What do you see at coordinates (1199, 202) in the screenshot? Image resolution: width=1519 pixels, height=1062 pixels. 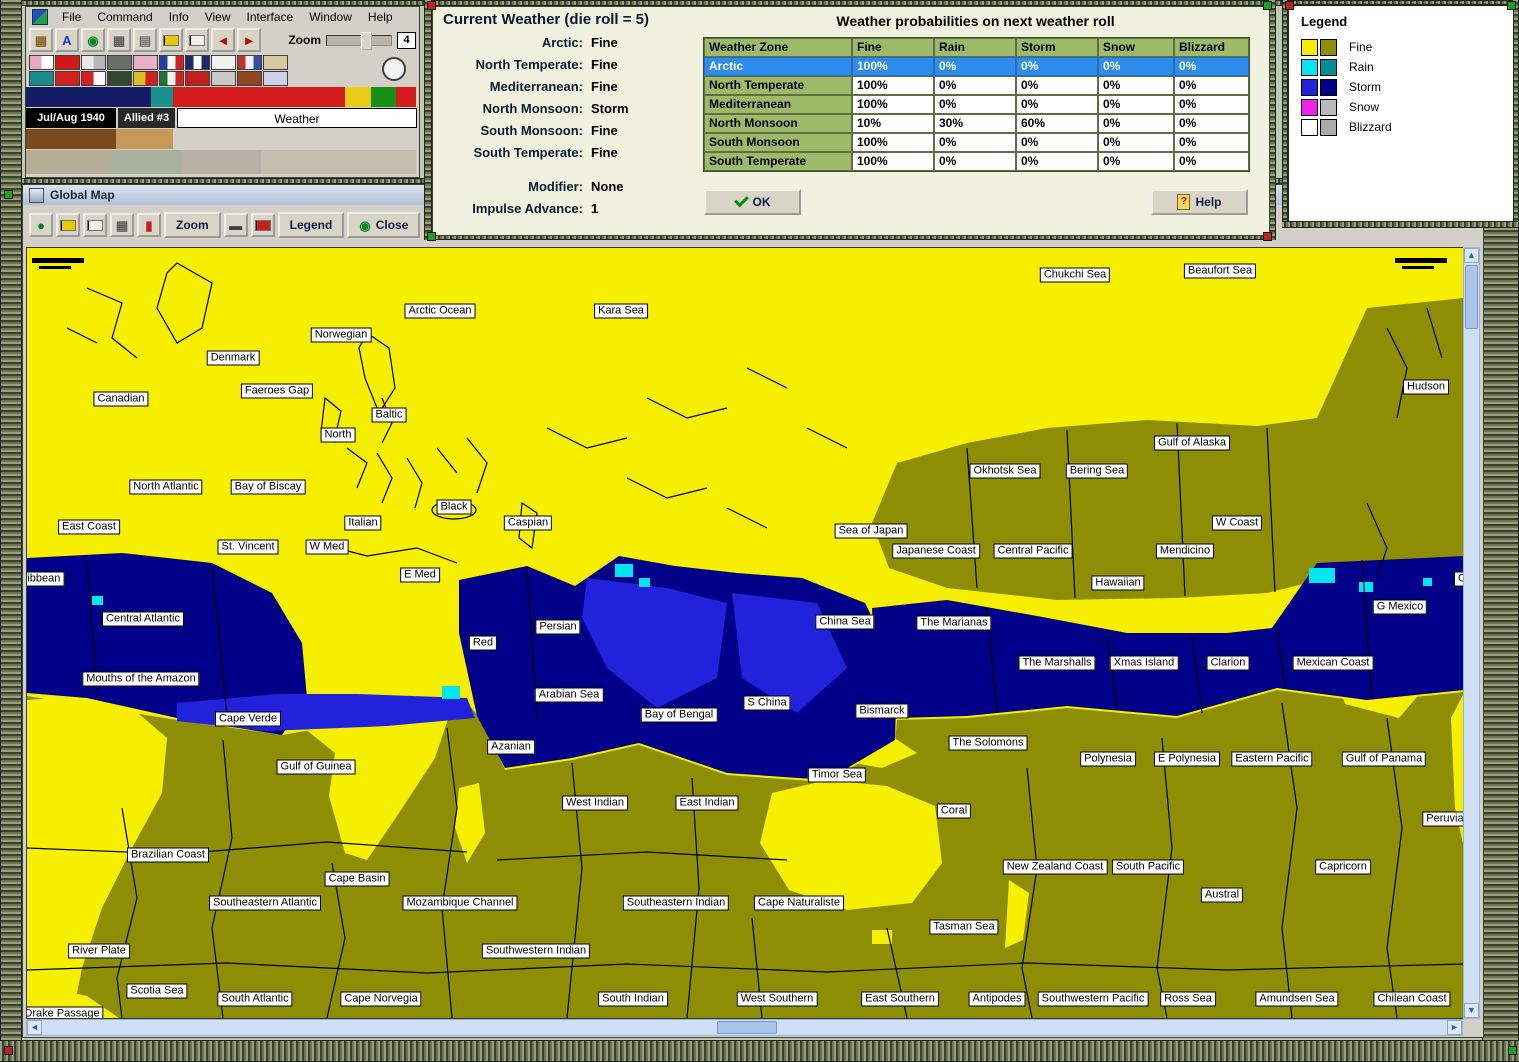 I see `help-button: ? Help` at bounding box center [1199, 202].